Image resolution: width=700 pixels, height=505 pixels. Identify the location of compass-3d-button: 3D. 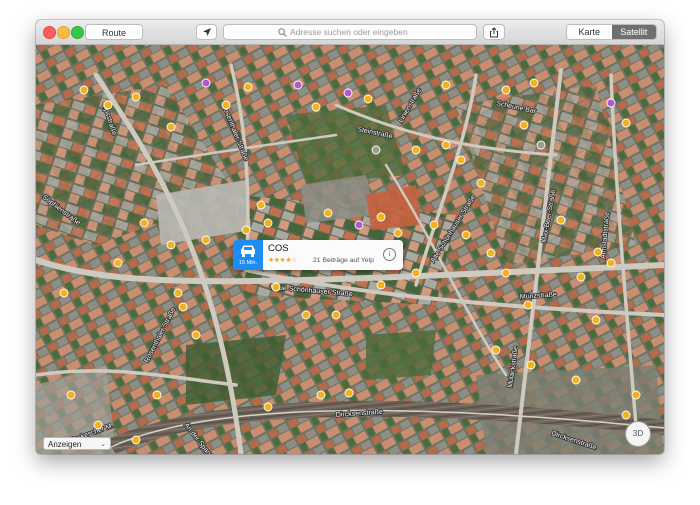
(638, 434).